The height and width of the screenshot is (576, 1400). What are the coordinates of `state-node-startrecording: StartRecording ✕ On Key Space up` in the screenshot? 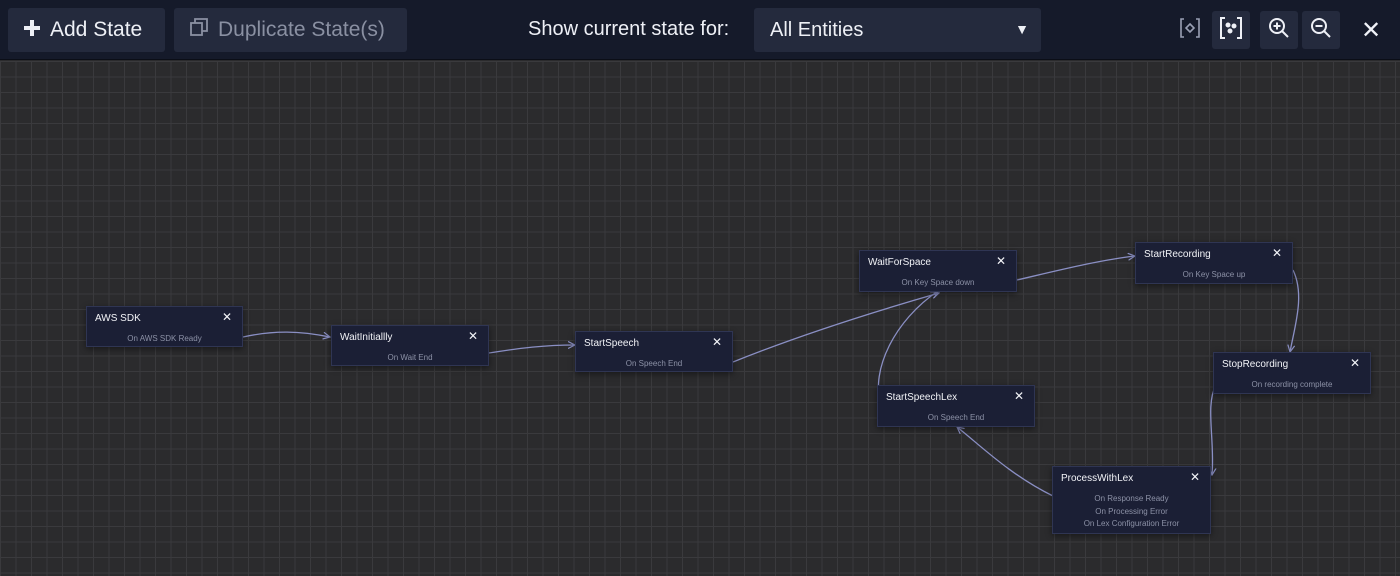 It's located at (1214, 263).